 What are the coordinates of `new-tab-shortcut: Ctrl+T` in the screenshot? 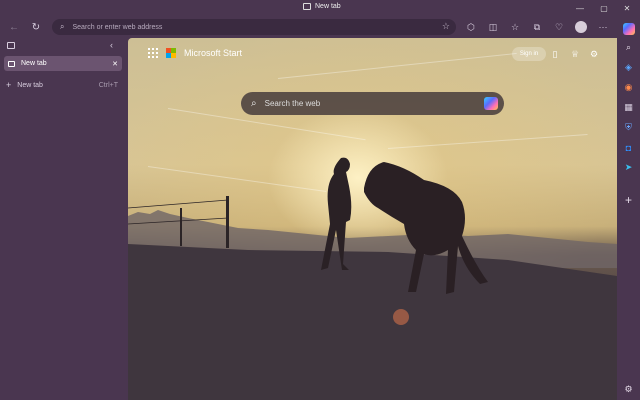 It's located at (108, 85).